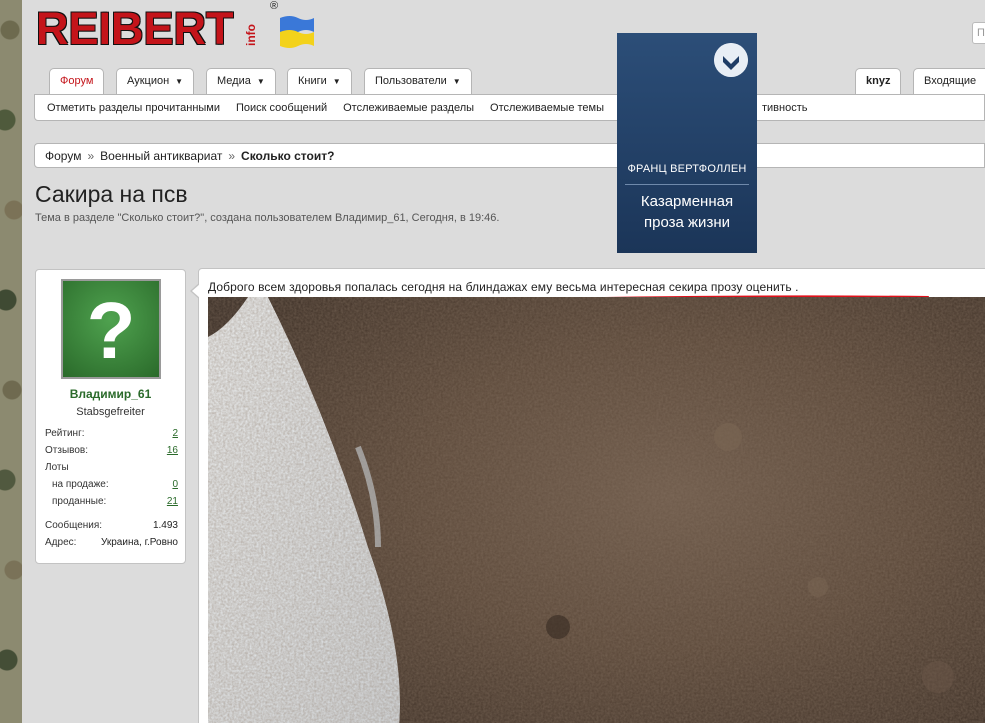 Image resolution: width=985 pixels, height=723 pixels. What do you see at coordinates (115, 501) in the screenshot?
I see `stat-sold: проданные: 21` at bounding box center [115, 501].